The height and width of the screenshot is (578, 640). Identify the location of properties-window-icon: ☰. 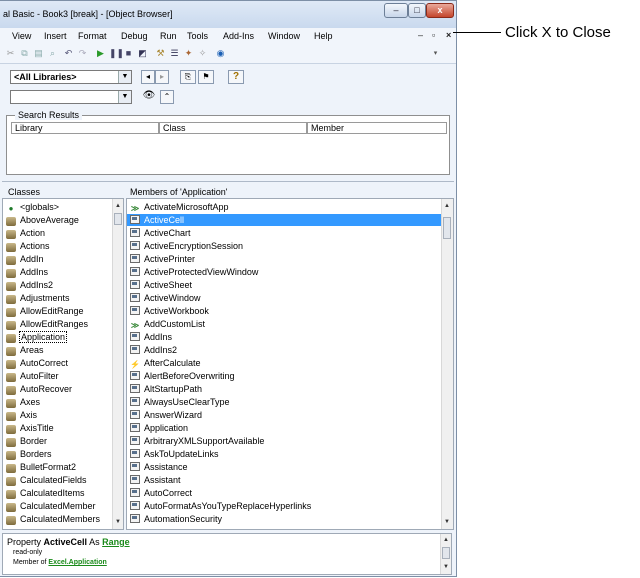
(174, 53).